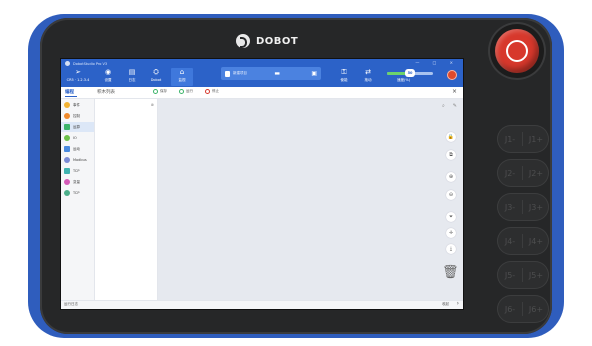 The width and height of the screenshot is (592, 346). I want to click on category-event: 事件, so click(77, 105).